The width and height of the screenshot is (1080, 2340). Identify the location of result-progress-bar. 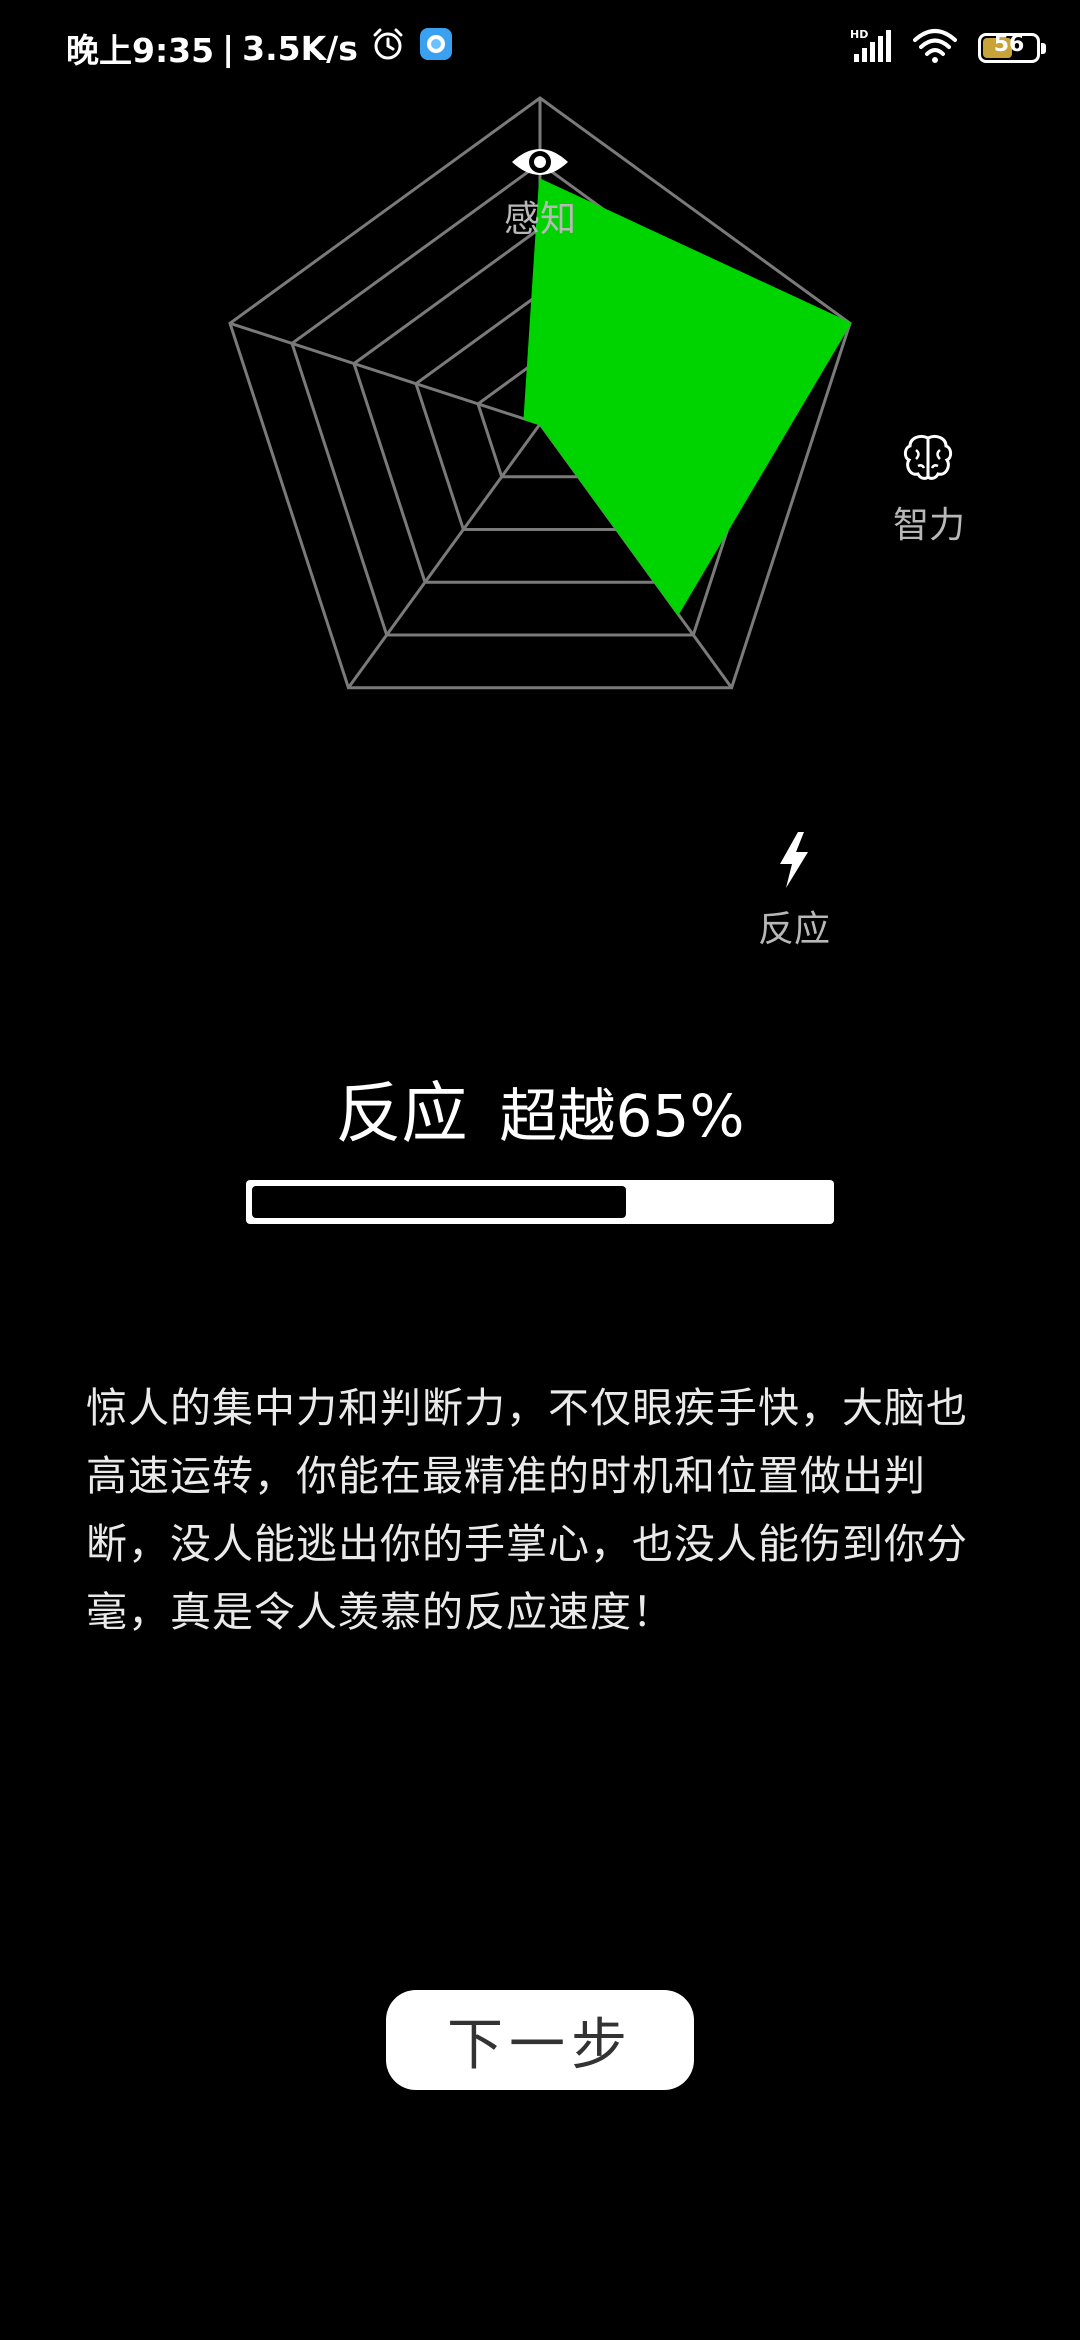
(540, 1202).